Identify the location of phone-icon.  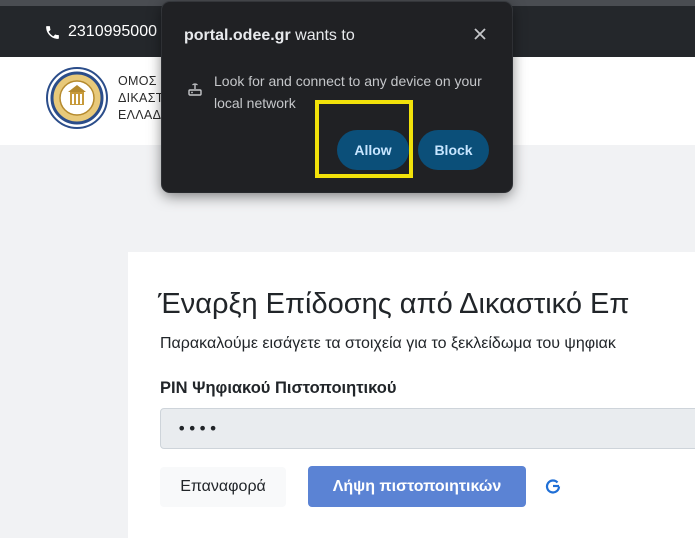
(52, 32).